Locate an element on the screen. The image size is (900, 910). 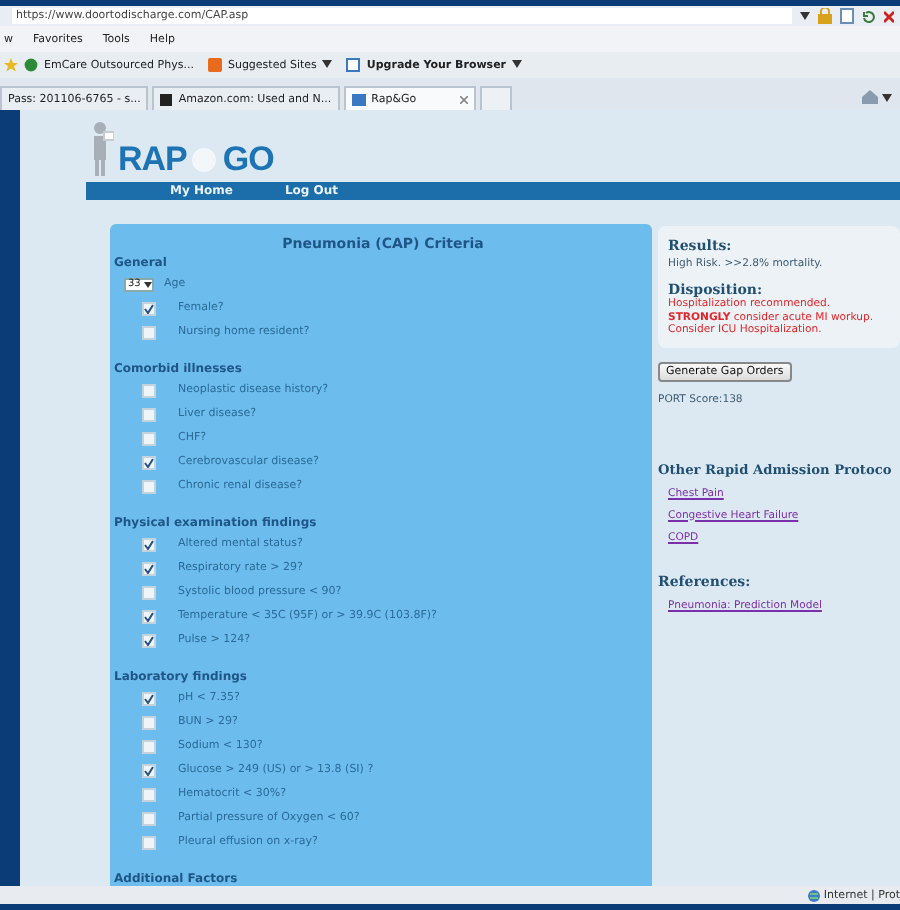
globe-icon is located at coordinates (813, 895).